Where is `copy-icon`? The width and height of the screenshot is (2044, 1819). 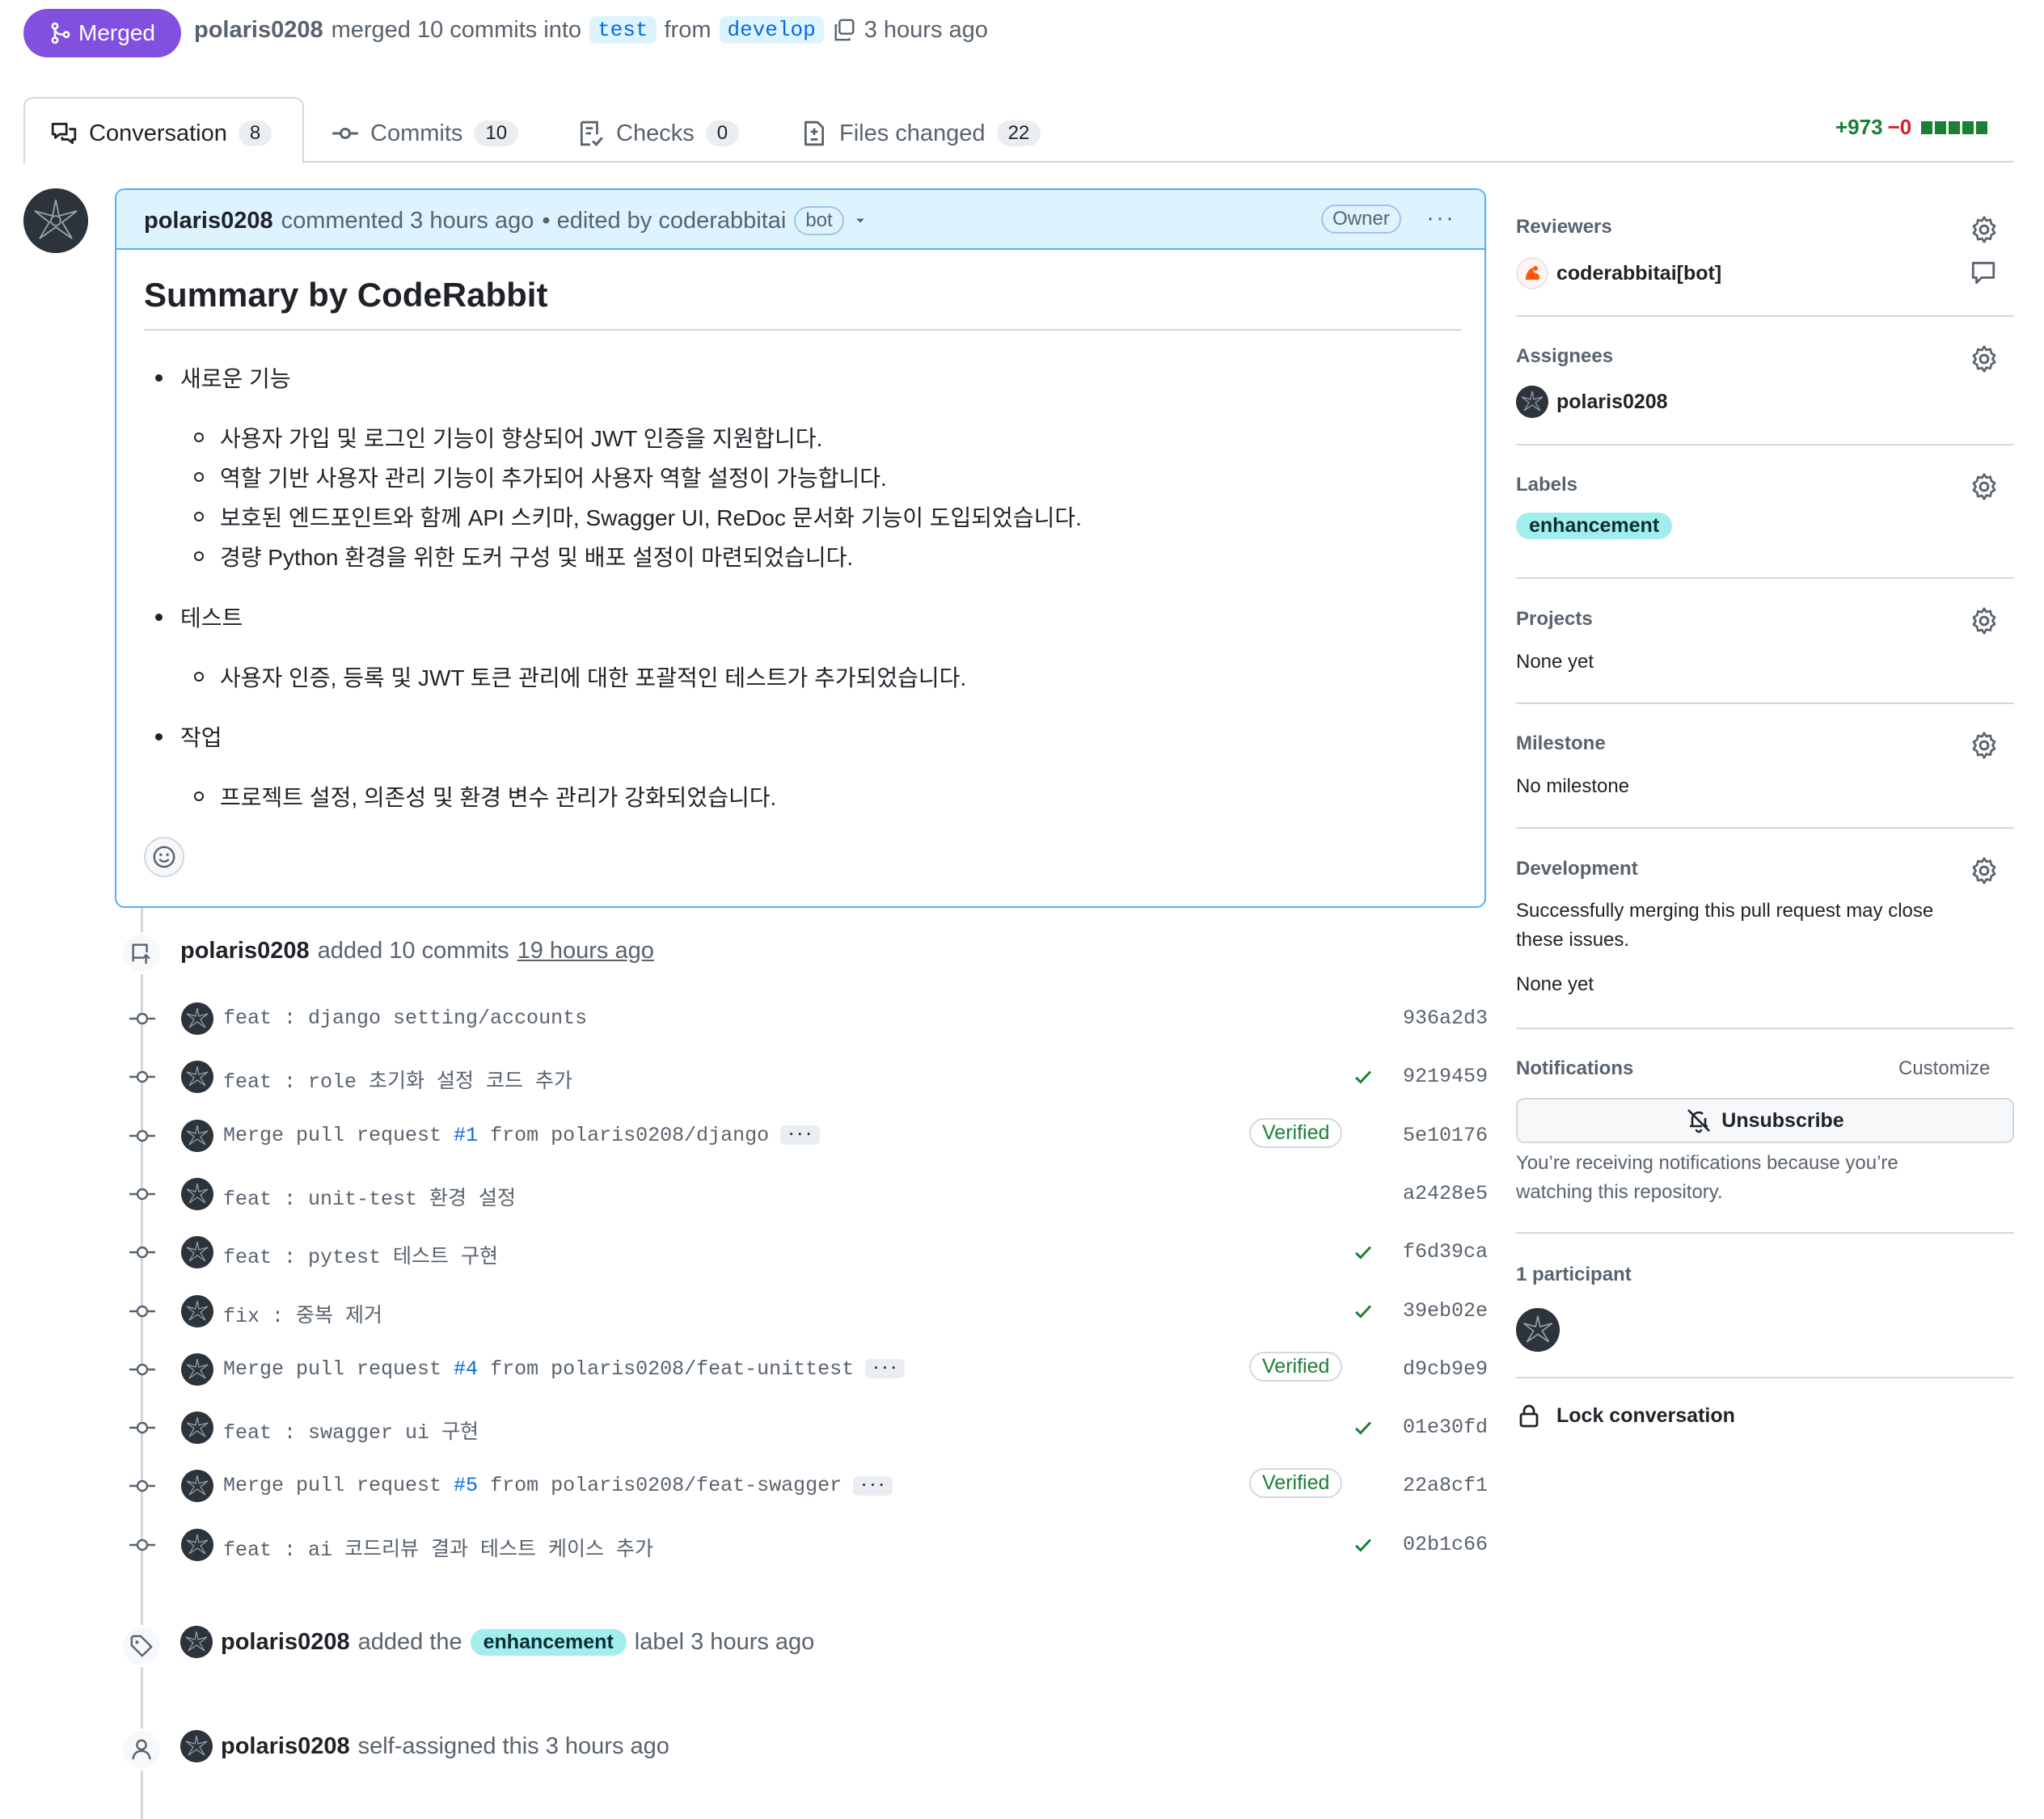 copy-icon is located at coordinates (844, 30).